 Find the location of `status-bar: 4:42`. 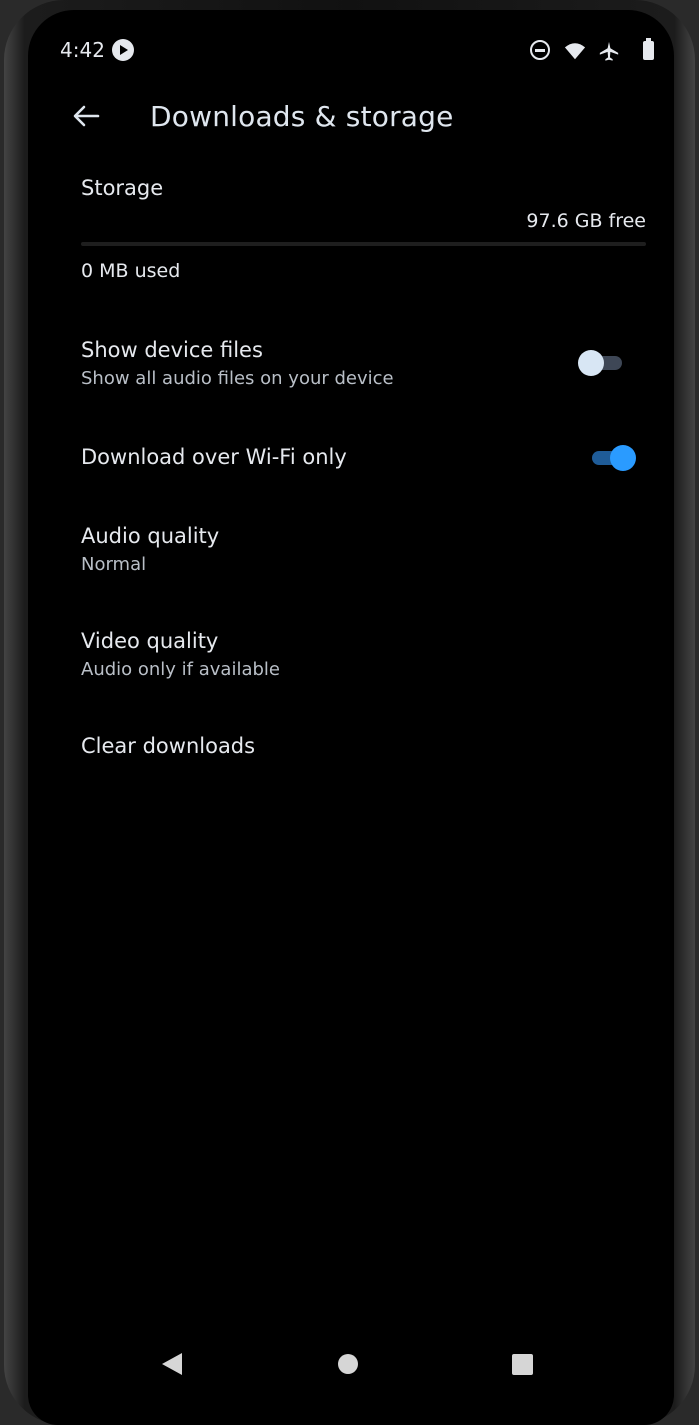

status-bar: 4:42 is located at coordinates (351, 50).